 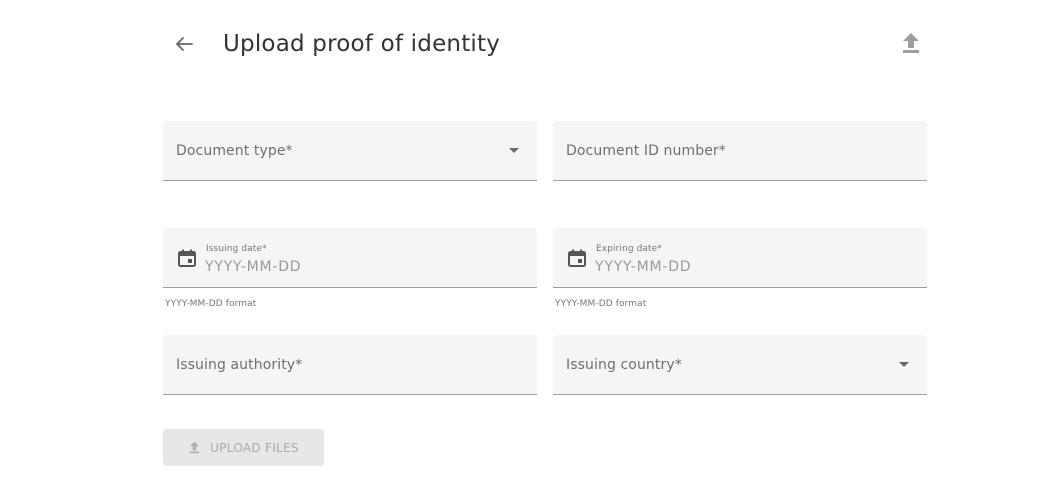 What do you see at coordinates (254, 447) in the screenshot?
I see `upload-files-label: UPLOAD FILES` at bounding box center [254, 447].